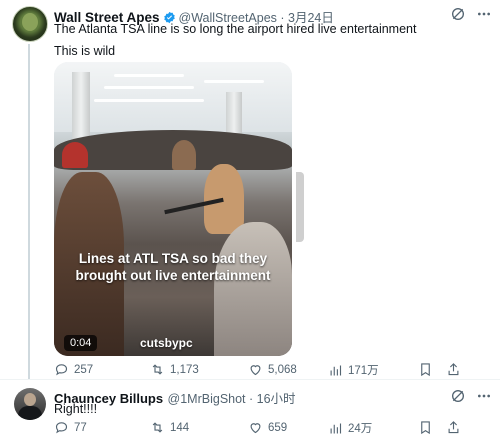 This screenshot has width=500, height=440. Describe the element at coordinates (184, 369) in the screenshot. I see `repost-count: 1,173` at that location.